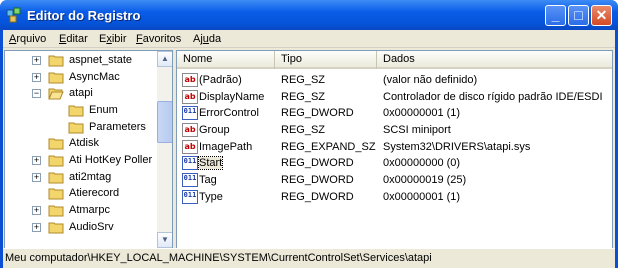  I want to click on open-folder-icon, so click(56, 94).